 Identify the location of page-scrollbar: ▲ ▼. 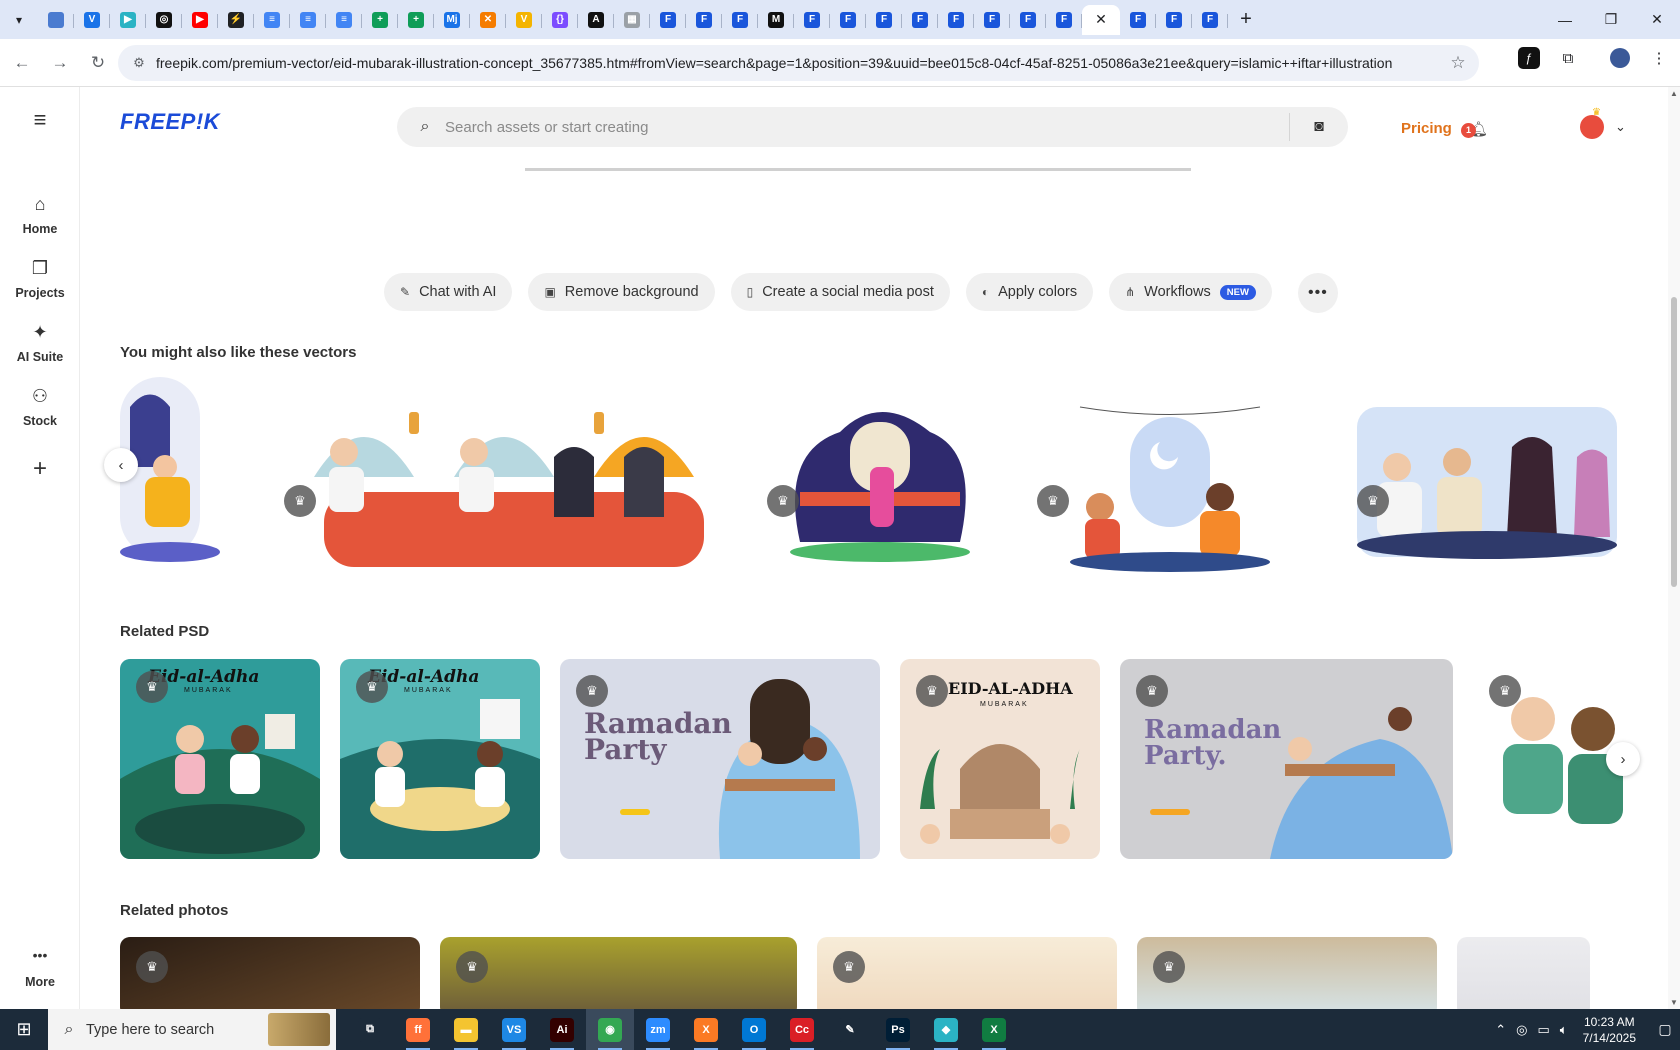
(1674, 548).